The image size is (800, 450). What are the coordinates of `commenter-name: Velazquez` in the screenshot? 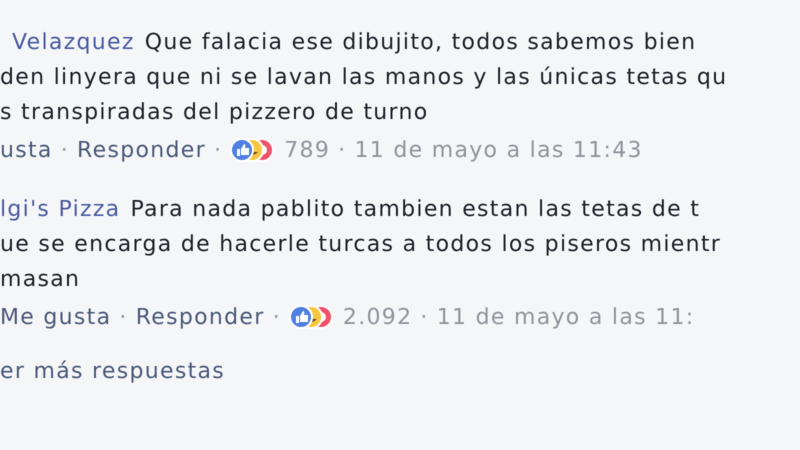 It's located at (73, 42).